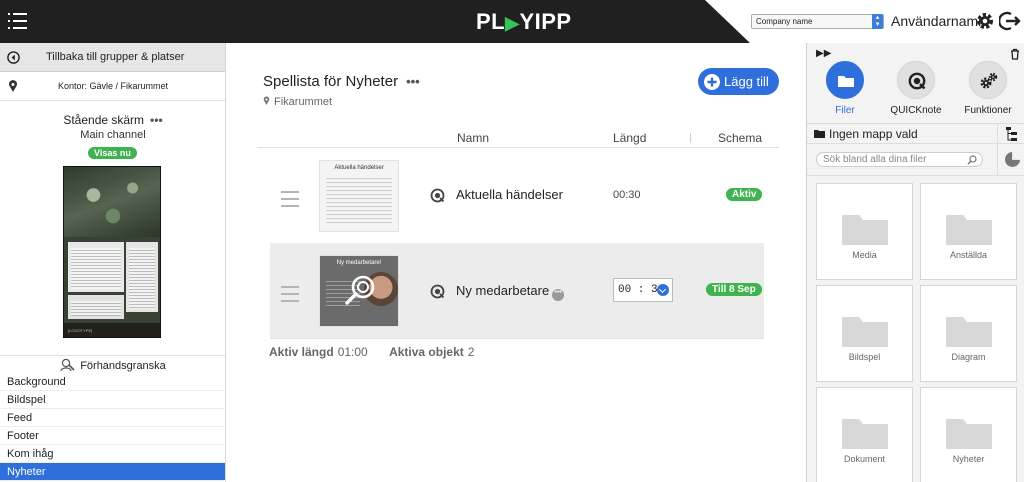 This screenshot has height=482, width=1024. I want to click on column-divider, so click(690, 138).